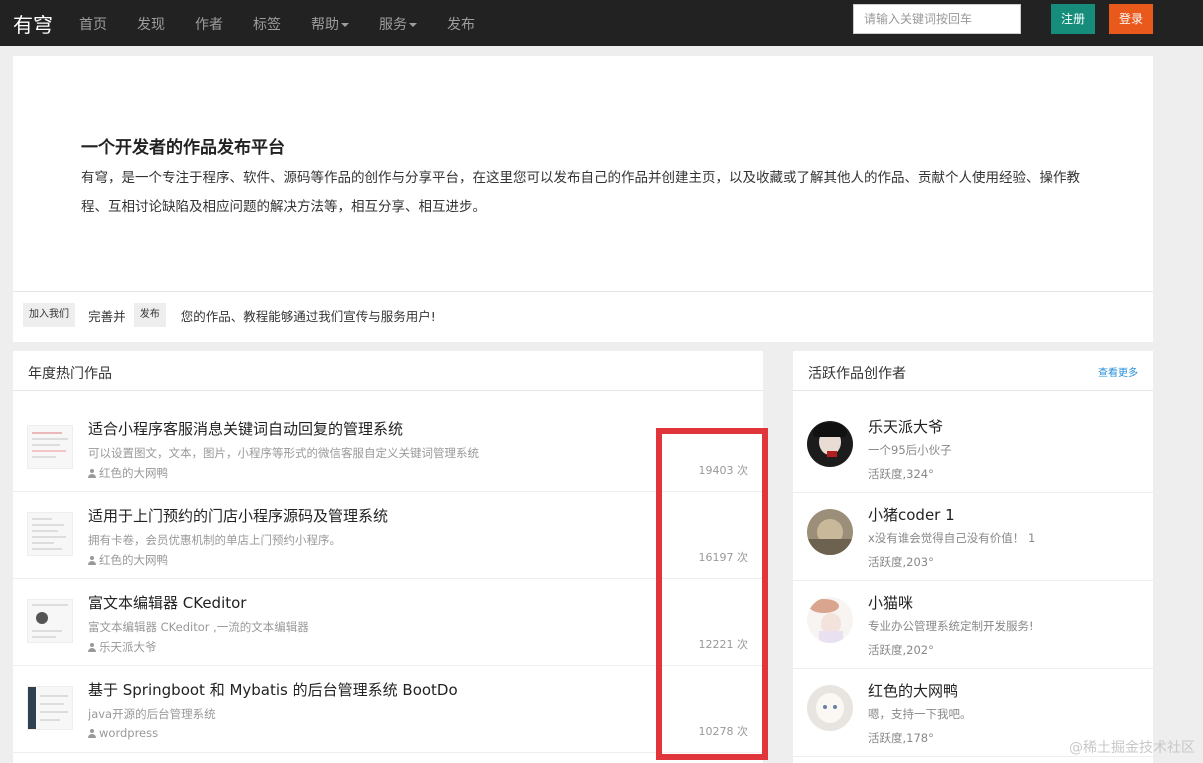 Image resolution: width=1203 pixels, height=763 pixels. I want to click on work-title: 富文本编辑器 CKeditor, so click(167, 602).